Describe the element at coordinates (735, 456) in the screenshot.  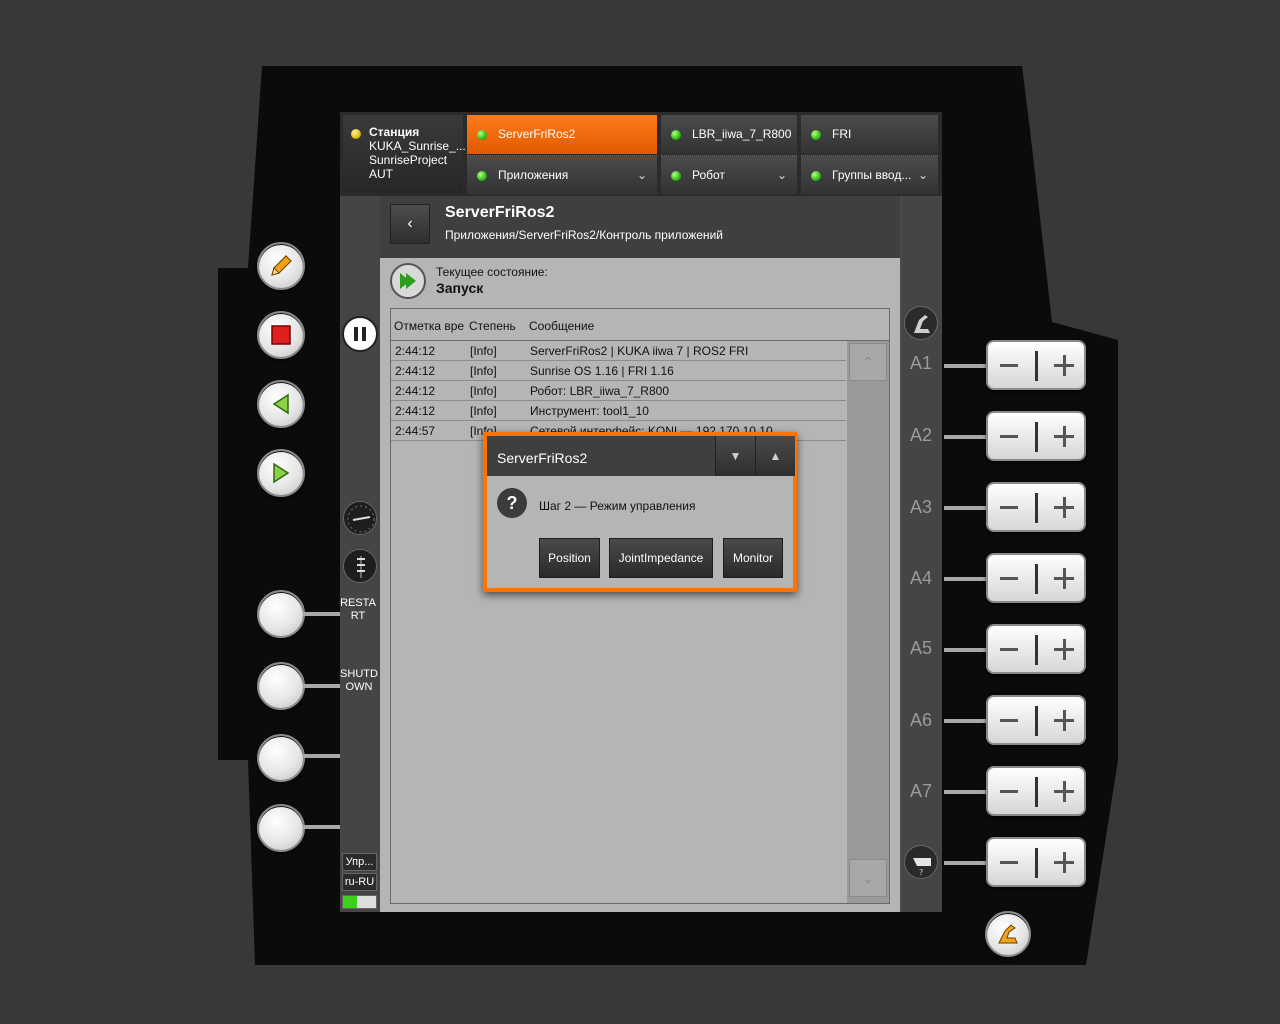
I see `dialog-down-button: ▼` at that location.